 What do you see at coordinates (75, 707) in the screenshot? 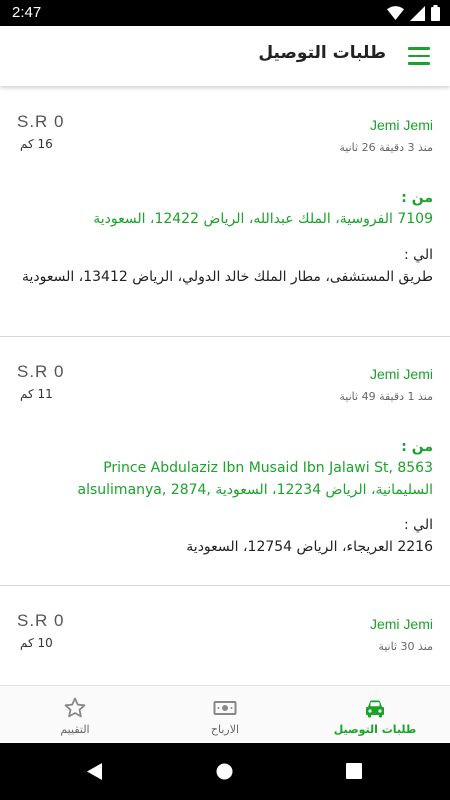
I see `star-icon` at bounding box center [75, 707].